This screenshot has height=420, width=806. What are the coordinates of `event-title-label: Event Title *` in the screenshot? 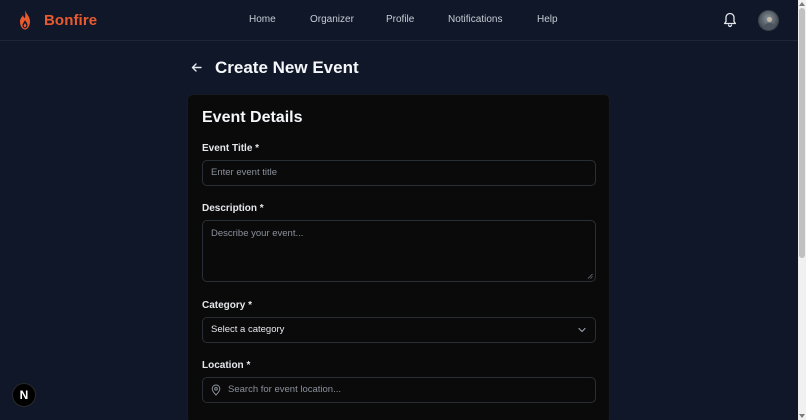 It's located at (231, 148).